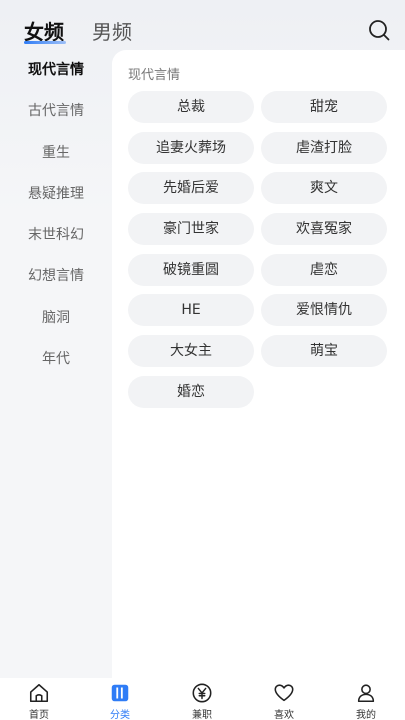 The height and width of the screenshot is (720, 405). Describe the element at coordinates (284, 715) in the screenshot. I see `nav-favorites-label: 喜欢` at that location.